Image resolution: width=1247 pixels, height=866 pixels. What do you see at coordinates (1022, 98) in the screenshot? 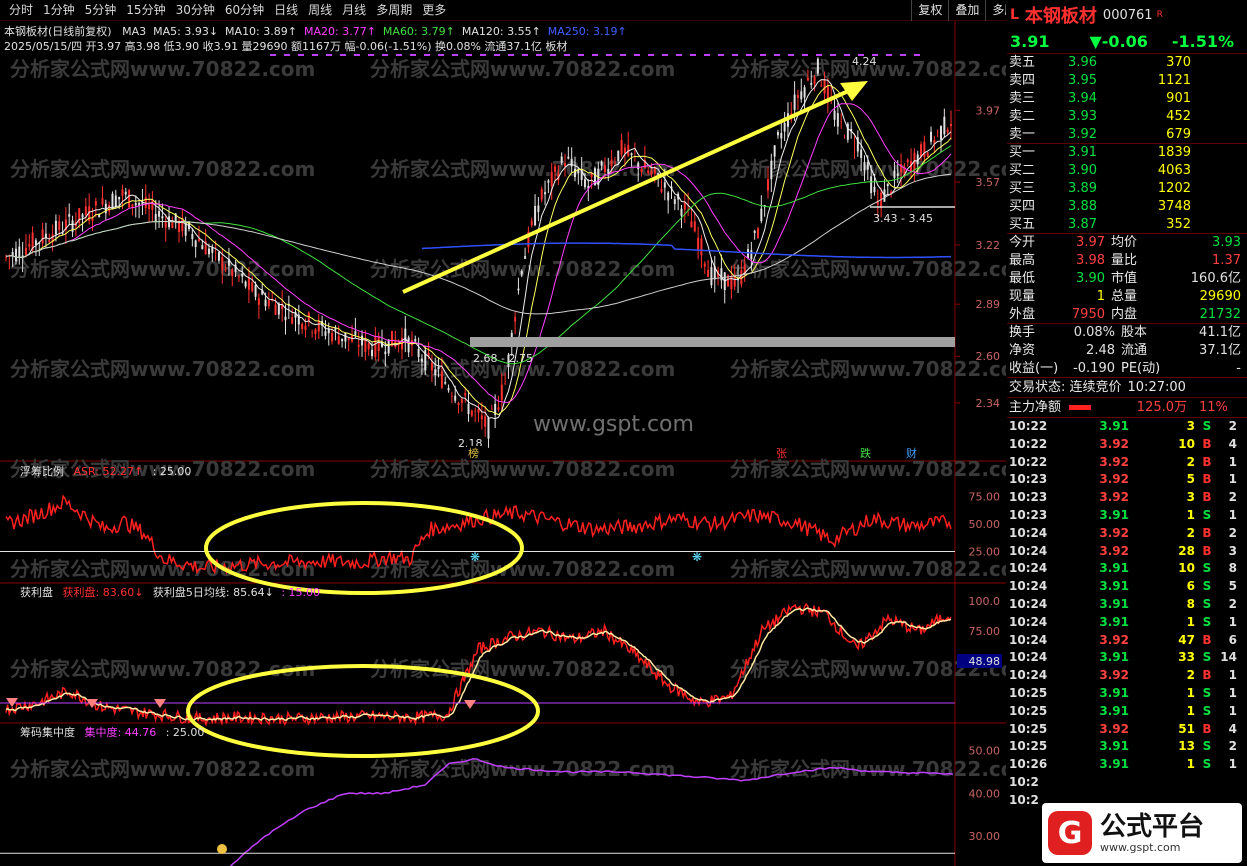
I see `order-label: 卖三` at bounding box center [1022, 98].